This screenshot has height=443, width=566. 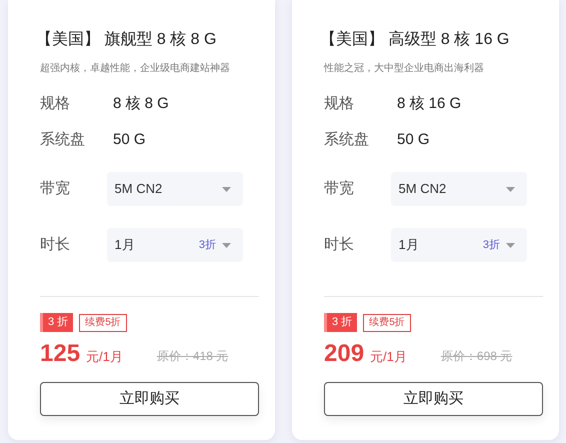 What do you see at coordinates (344, 354) in the screenshot?
I see `price: 209` at bounding box center [344, 354].